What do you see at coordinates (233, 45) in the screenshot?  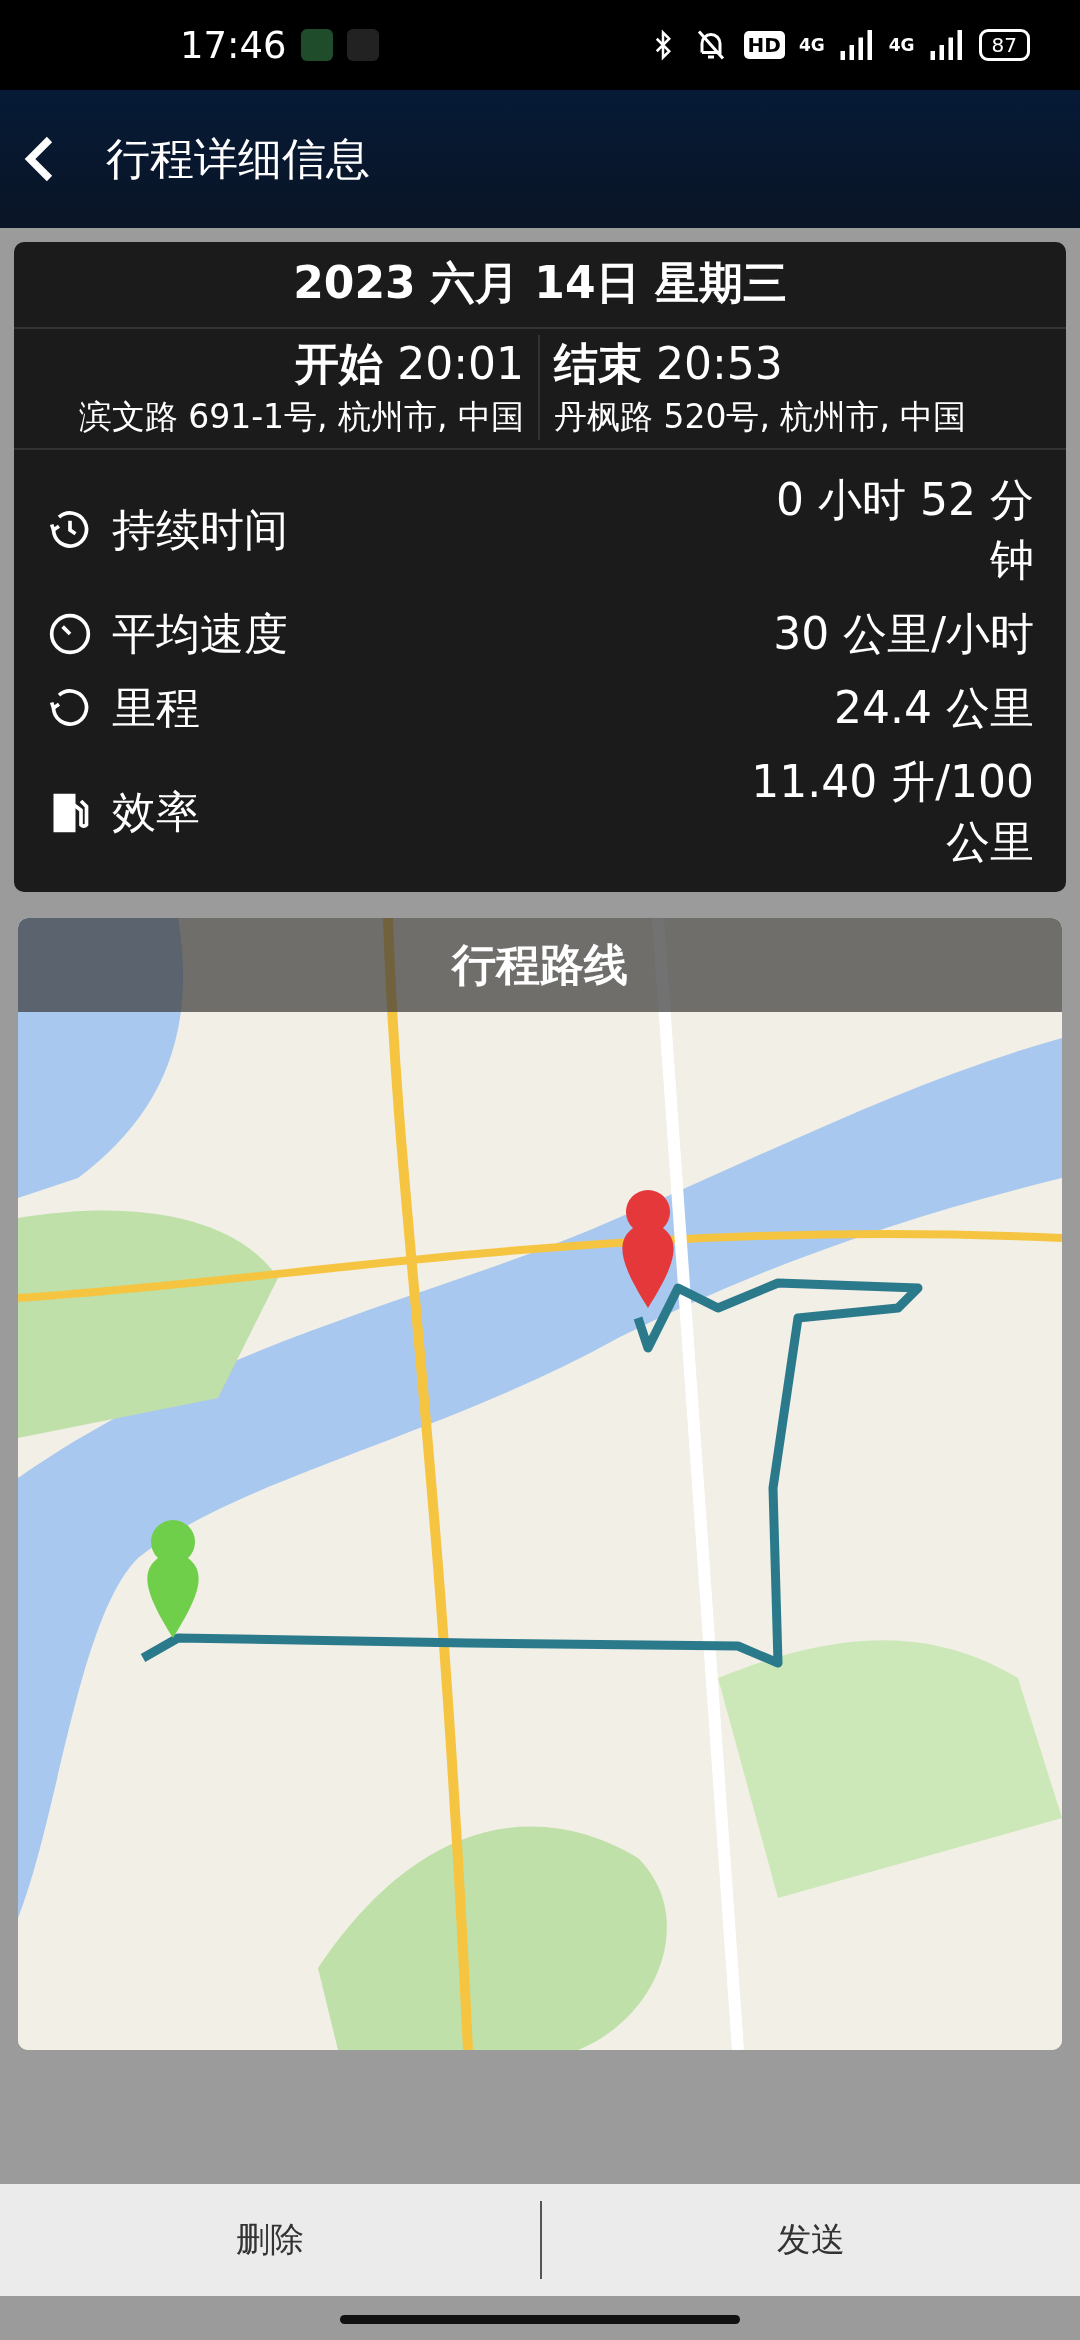 I see `status-time: 17:46` at bounding box center [233, 45].